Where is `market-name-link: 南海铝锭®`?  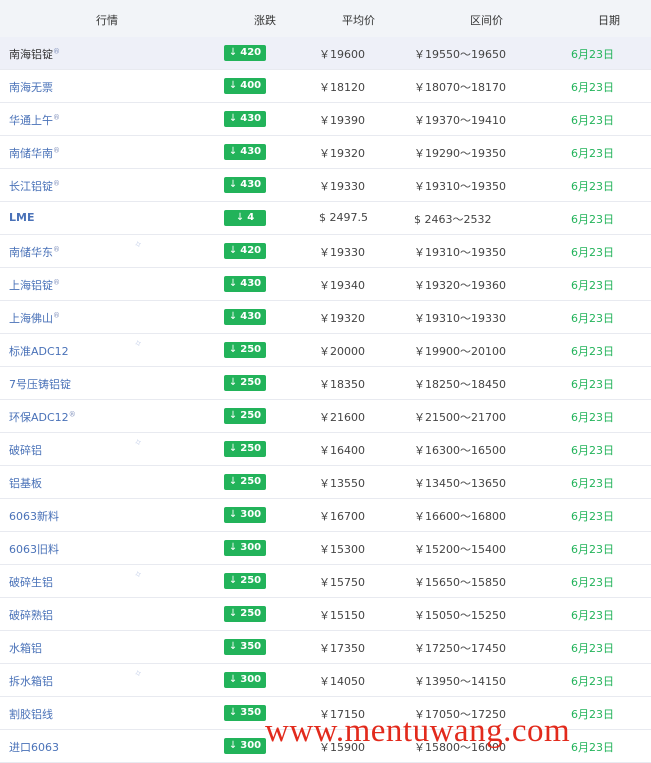
market-name-link: 南海铝锭® is located at coordinates (34, 54).